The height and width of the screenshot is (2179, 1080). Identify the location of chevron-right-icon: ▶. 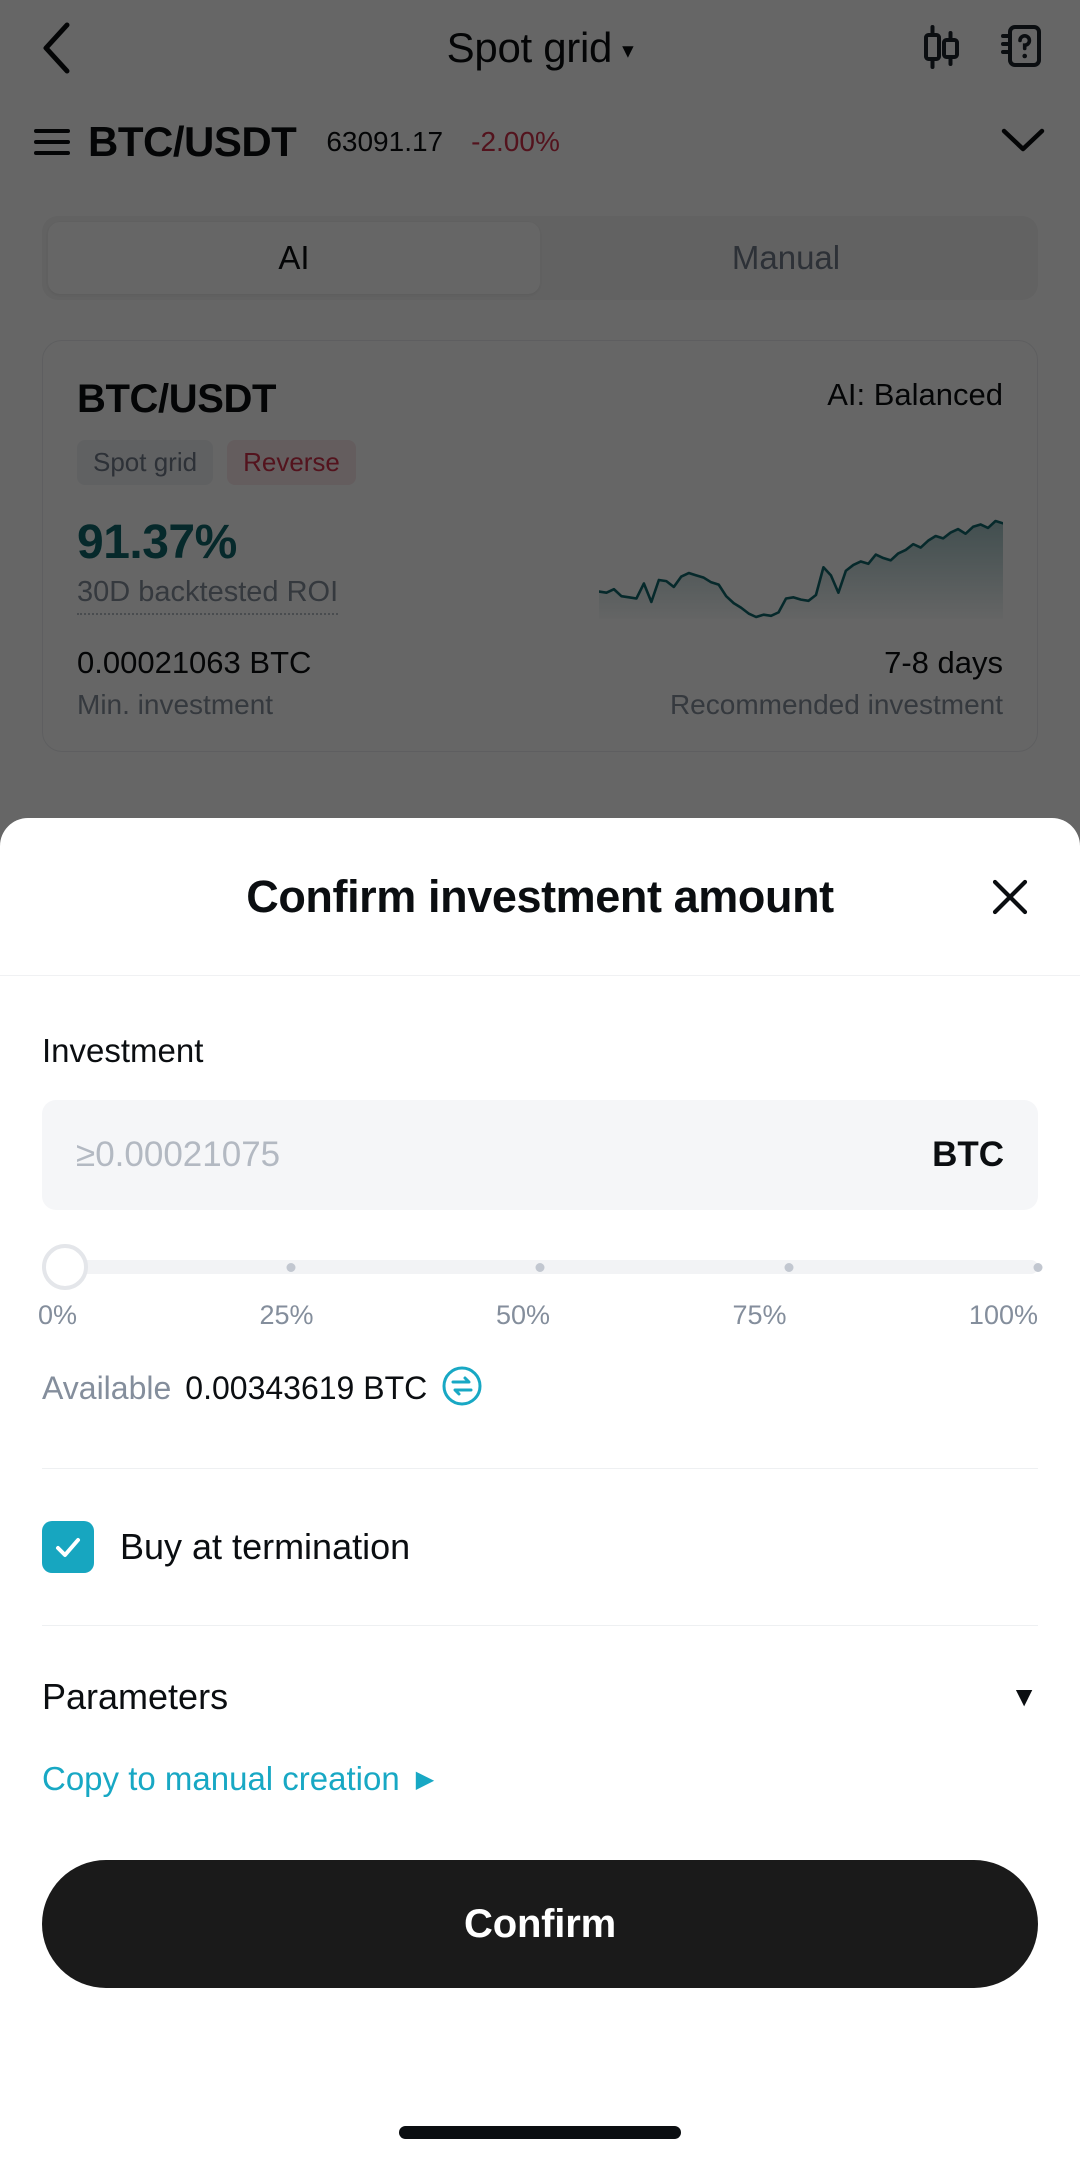
(425, 1779).